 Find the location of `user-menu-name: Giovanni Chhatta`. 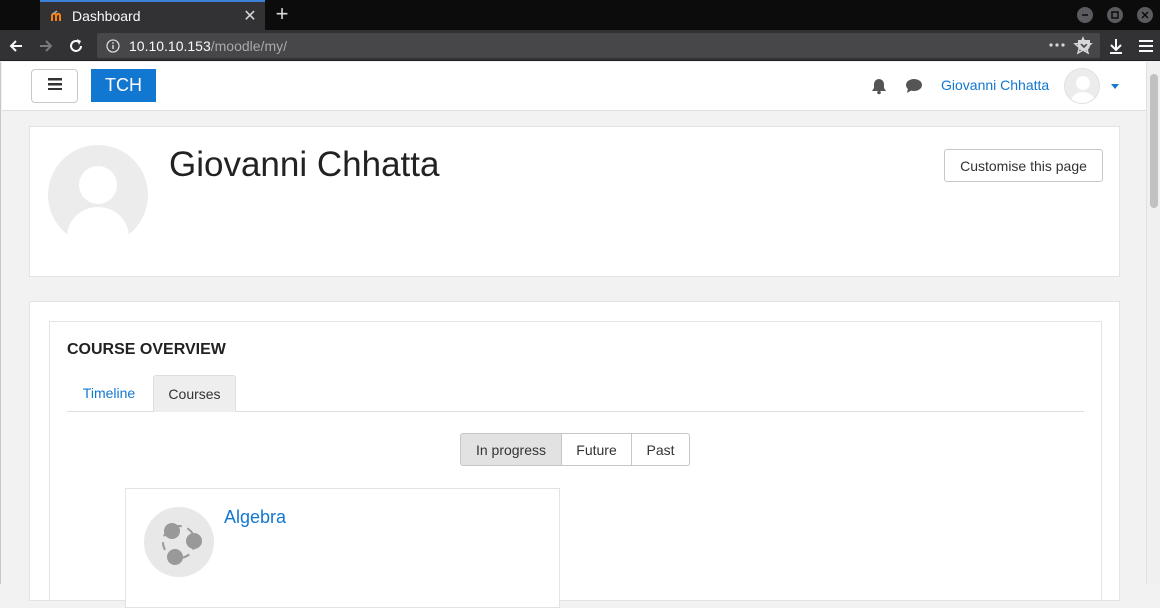

user-menu-name: Giovanni Chhatta is located at coordinates (995, 85).